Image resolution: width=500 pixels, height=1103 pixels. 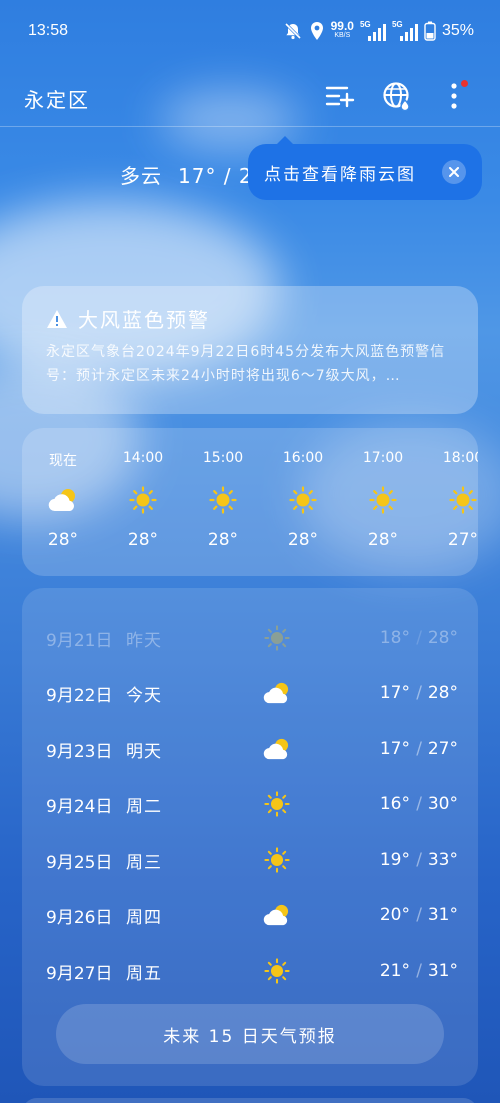 I want to click on day-weekday: 明天, so click(x=144, y=751).